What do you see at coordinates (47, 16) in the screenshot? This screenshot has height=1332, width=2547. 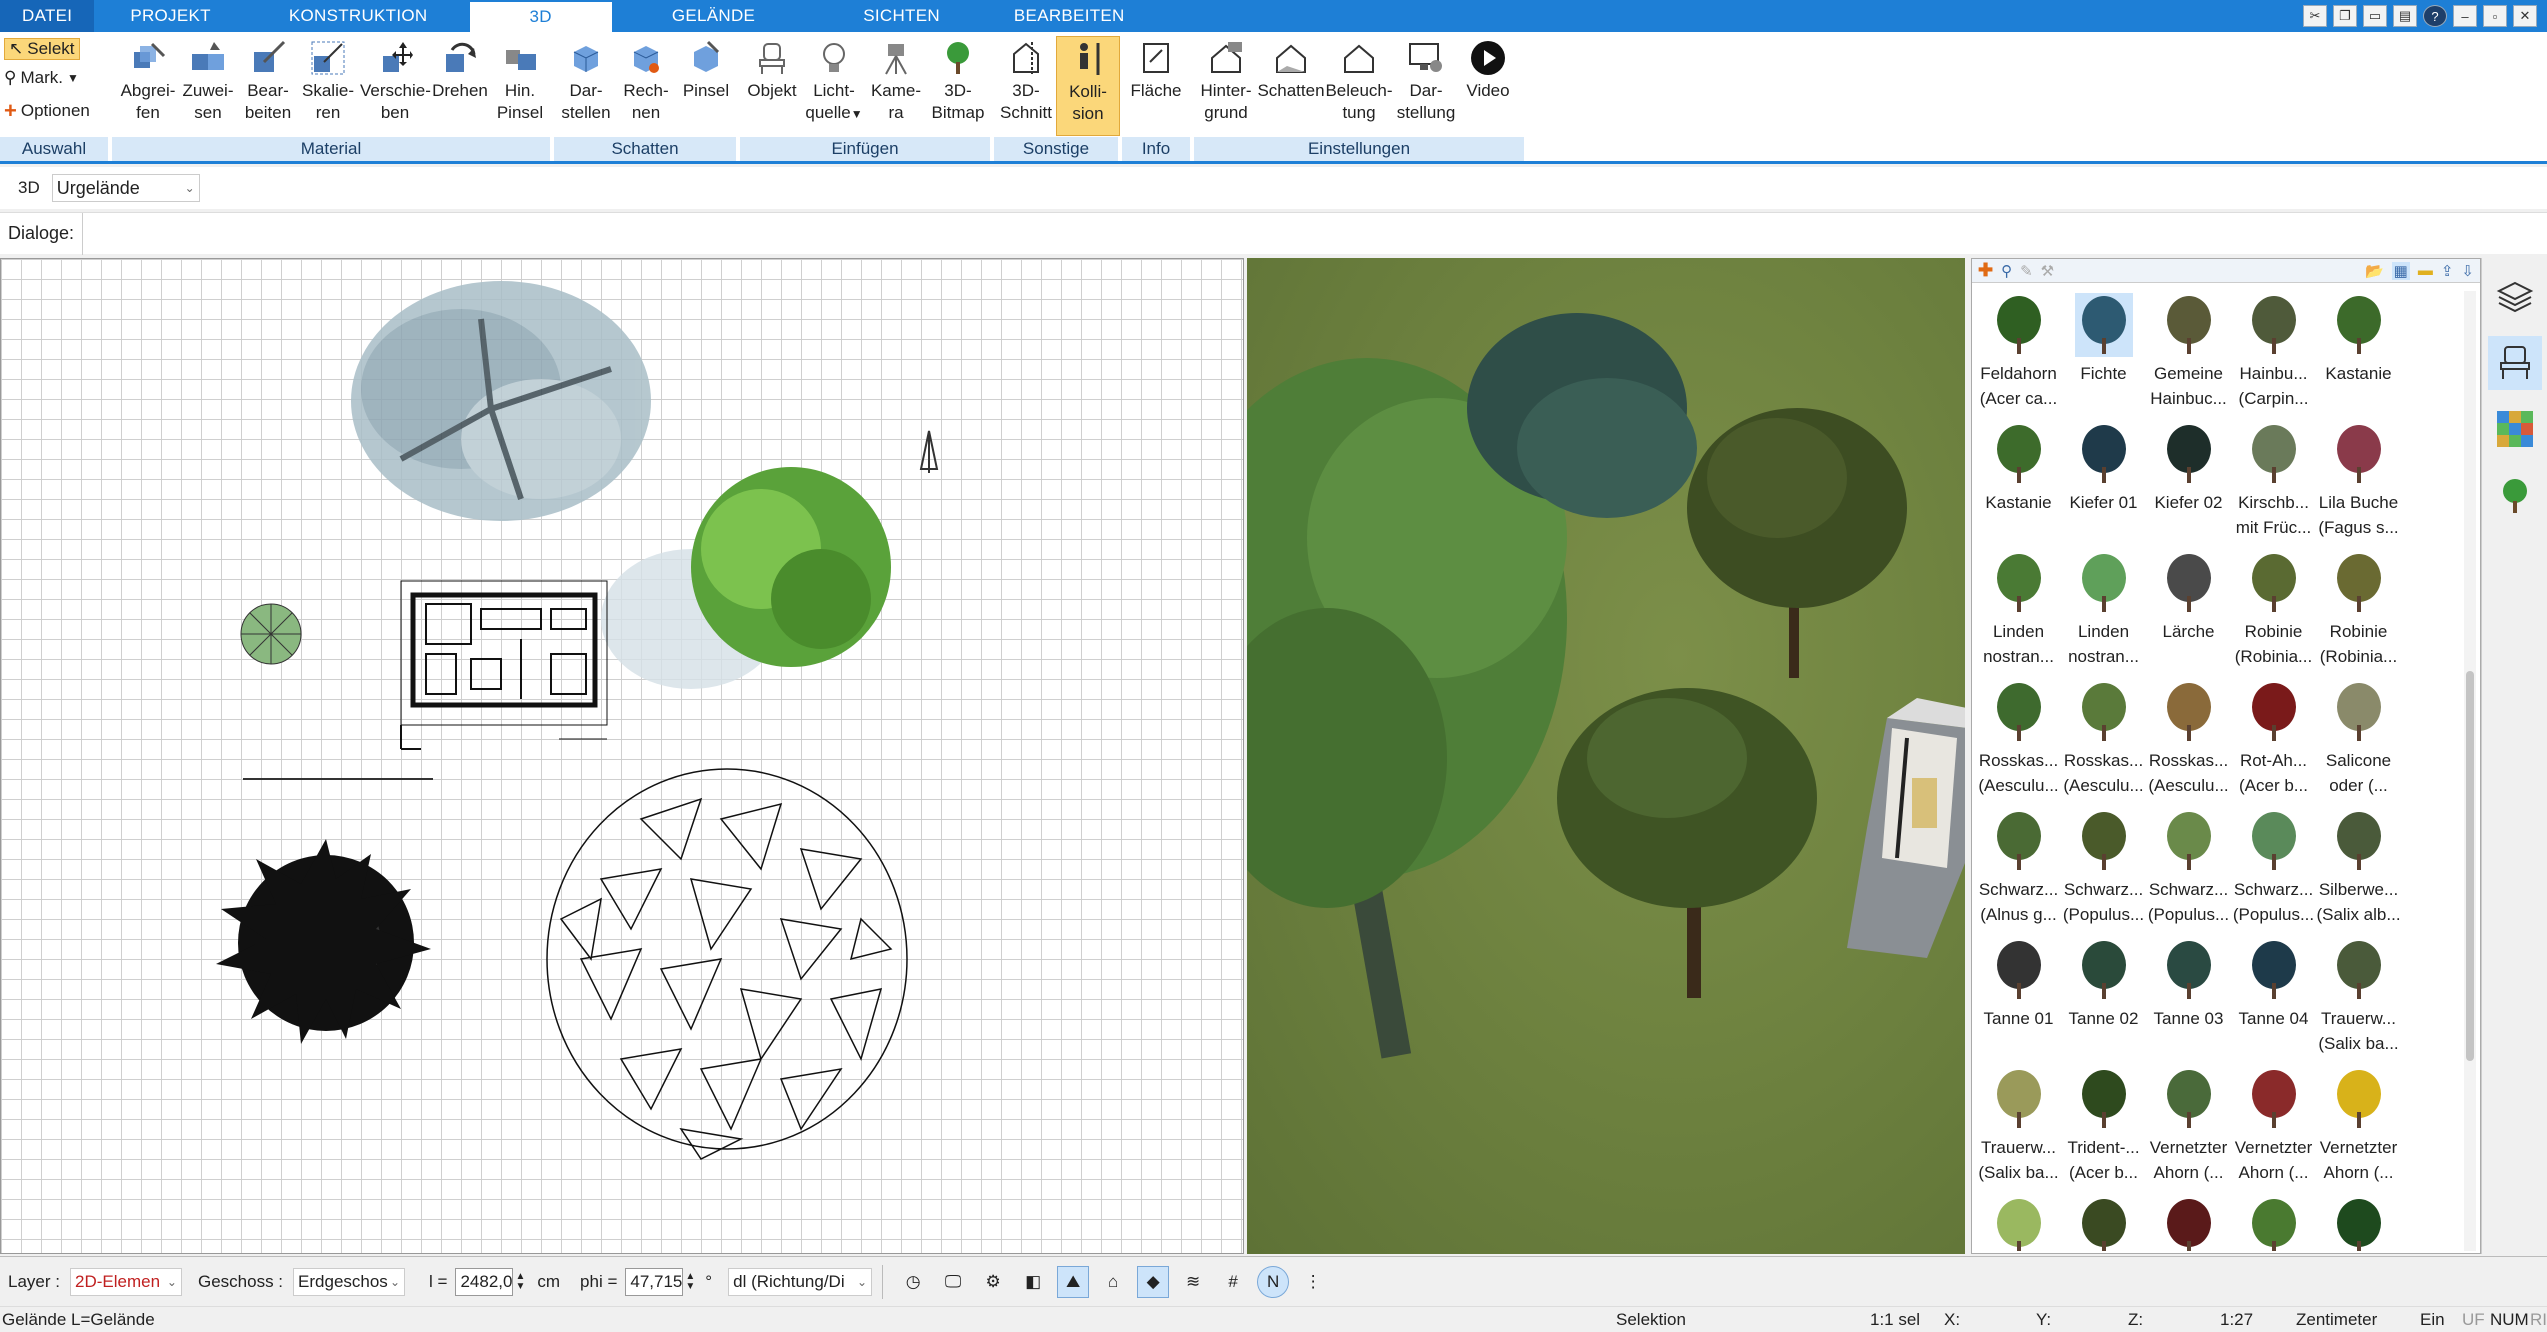 I see `tab-datei: DATEI` at bounding box center [47, 16].